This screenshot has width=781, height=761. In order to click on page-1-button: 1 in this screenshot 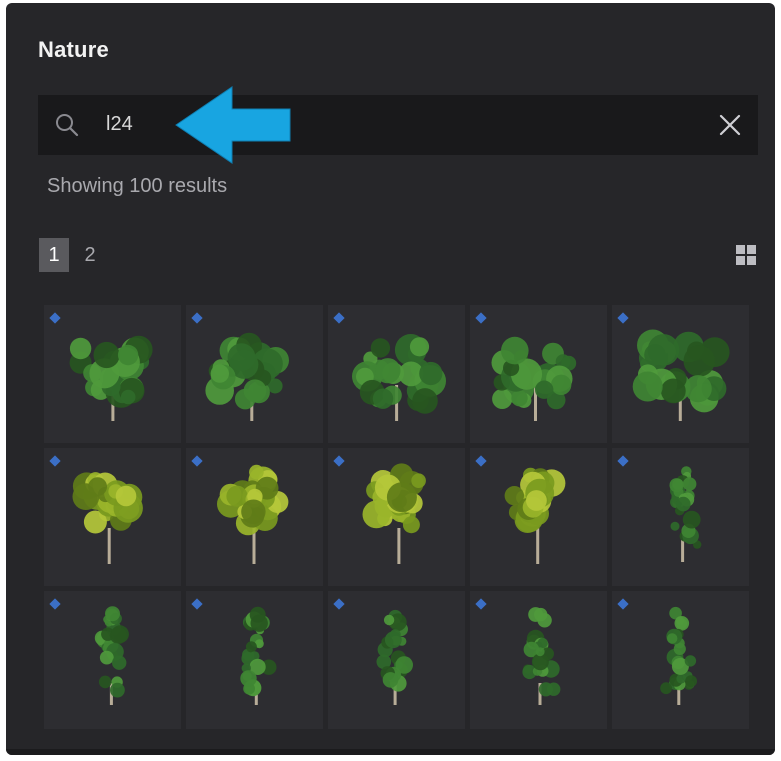, I will do `click(54, 255)`.